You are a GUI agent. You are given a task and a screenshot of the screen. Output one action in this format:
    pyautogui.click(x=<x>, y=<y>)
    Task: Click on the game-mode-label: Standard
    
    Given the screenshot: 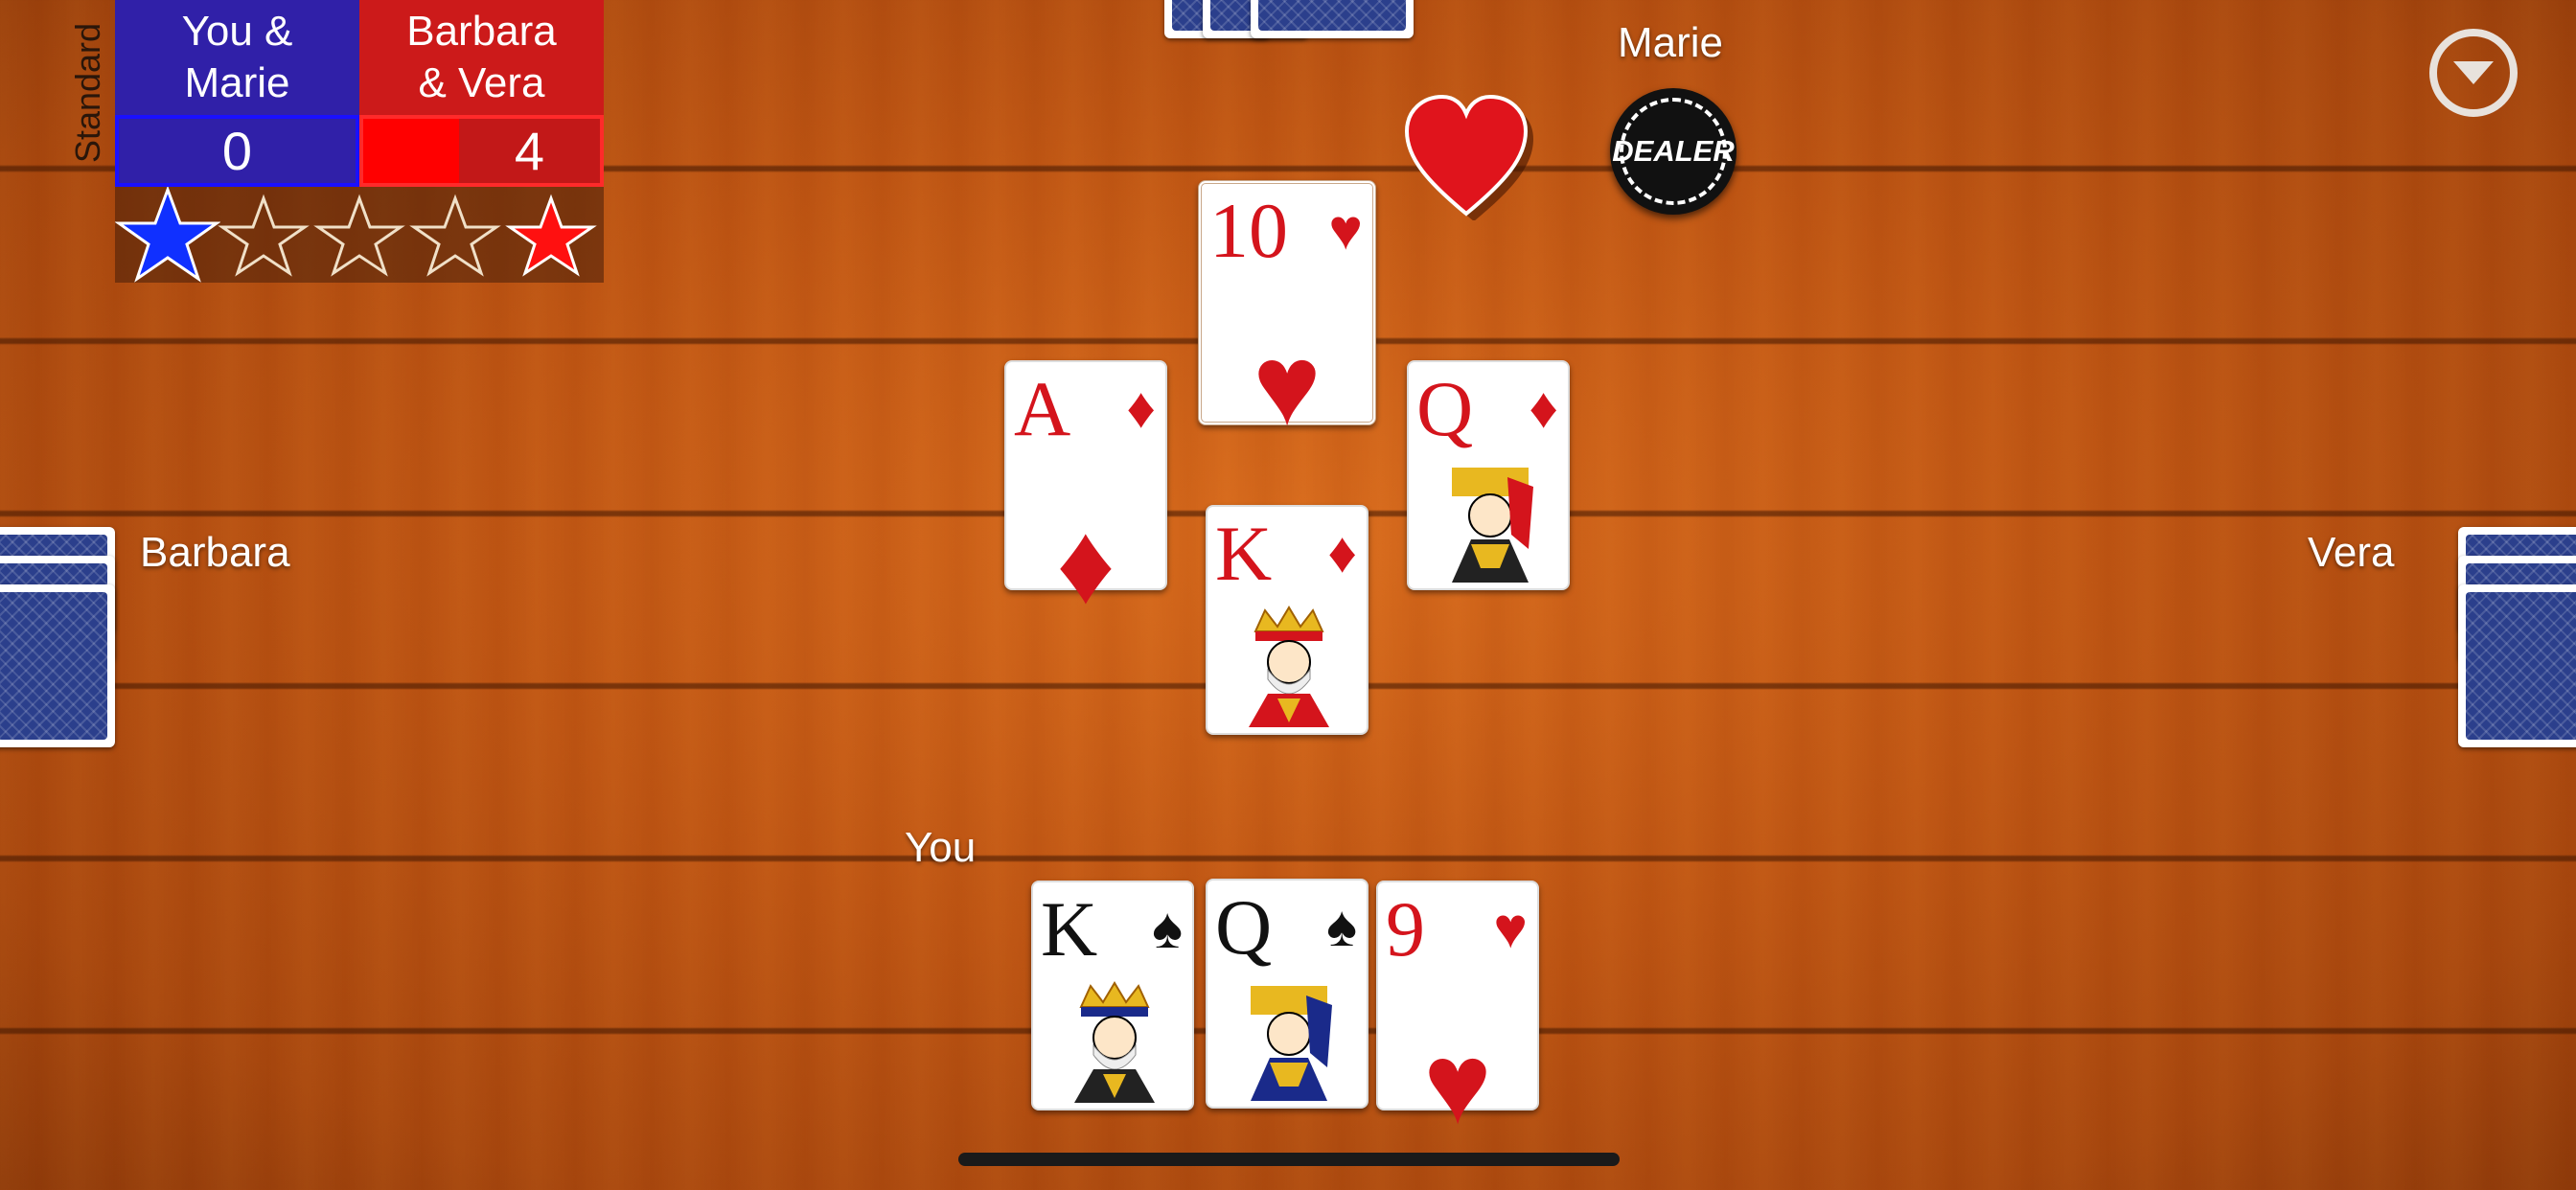 What is the action you would take?
    pyautogui.click(x=88, y=93)
    